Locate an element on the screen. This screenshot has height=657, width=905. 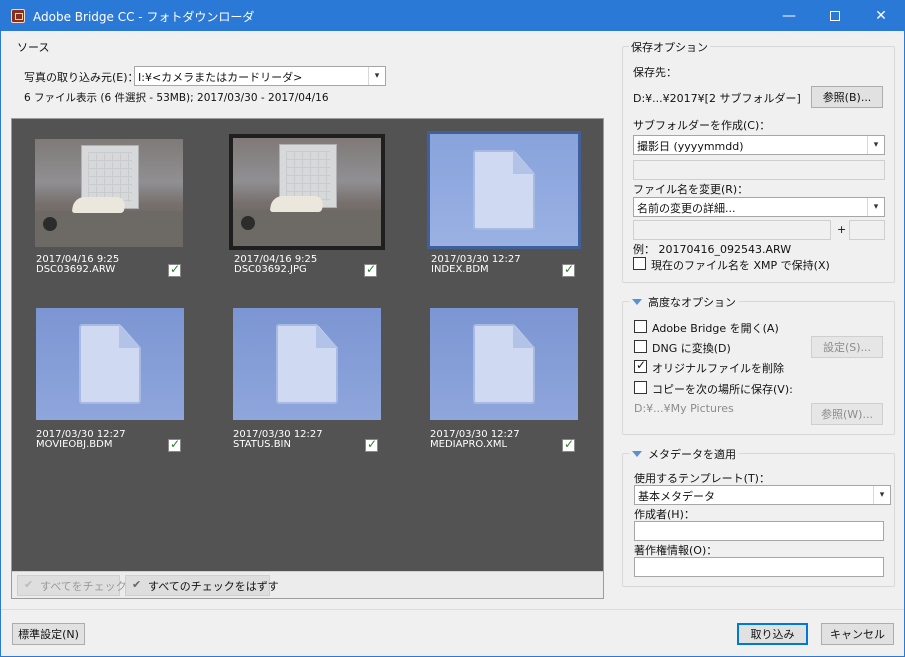
close-button: ✕ is located at coordinates (881, 16).